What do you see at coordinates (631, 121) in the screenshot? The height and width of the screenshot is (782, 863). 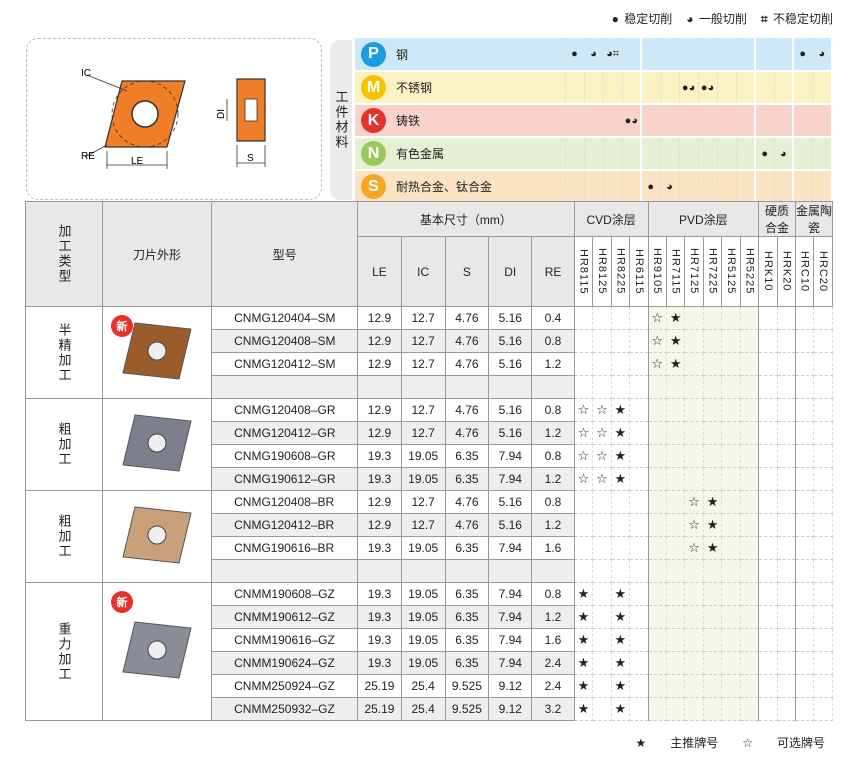 I see `material-grade-cell: ●◕` at bounding box center [631, 121].